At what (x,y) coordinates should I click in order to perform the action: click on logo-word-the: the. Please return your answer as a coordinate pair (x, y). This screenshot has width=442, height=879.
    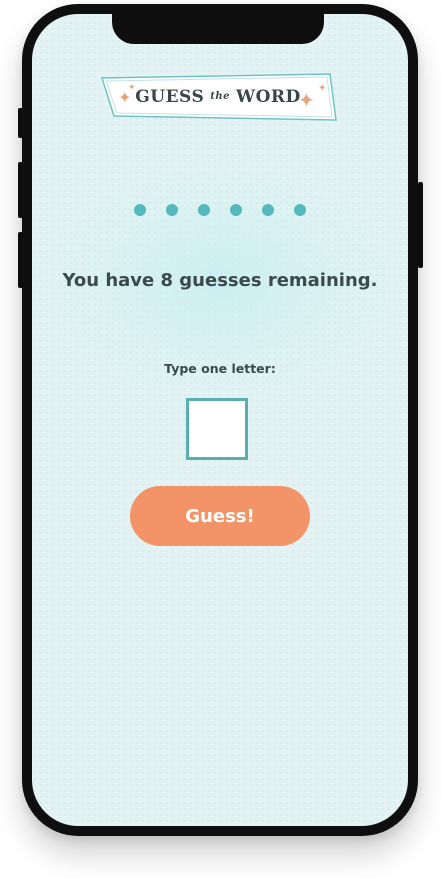
    Looking at the image, I should click on (220, 96).